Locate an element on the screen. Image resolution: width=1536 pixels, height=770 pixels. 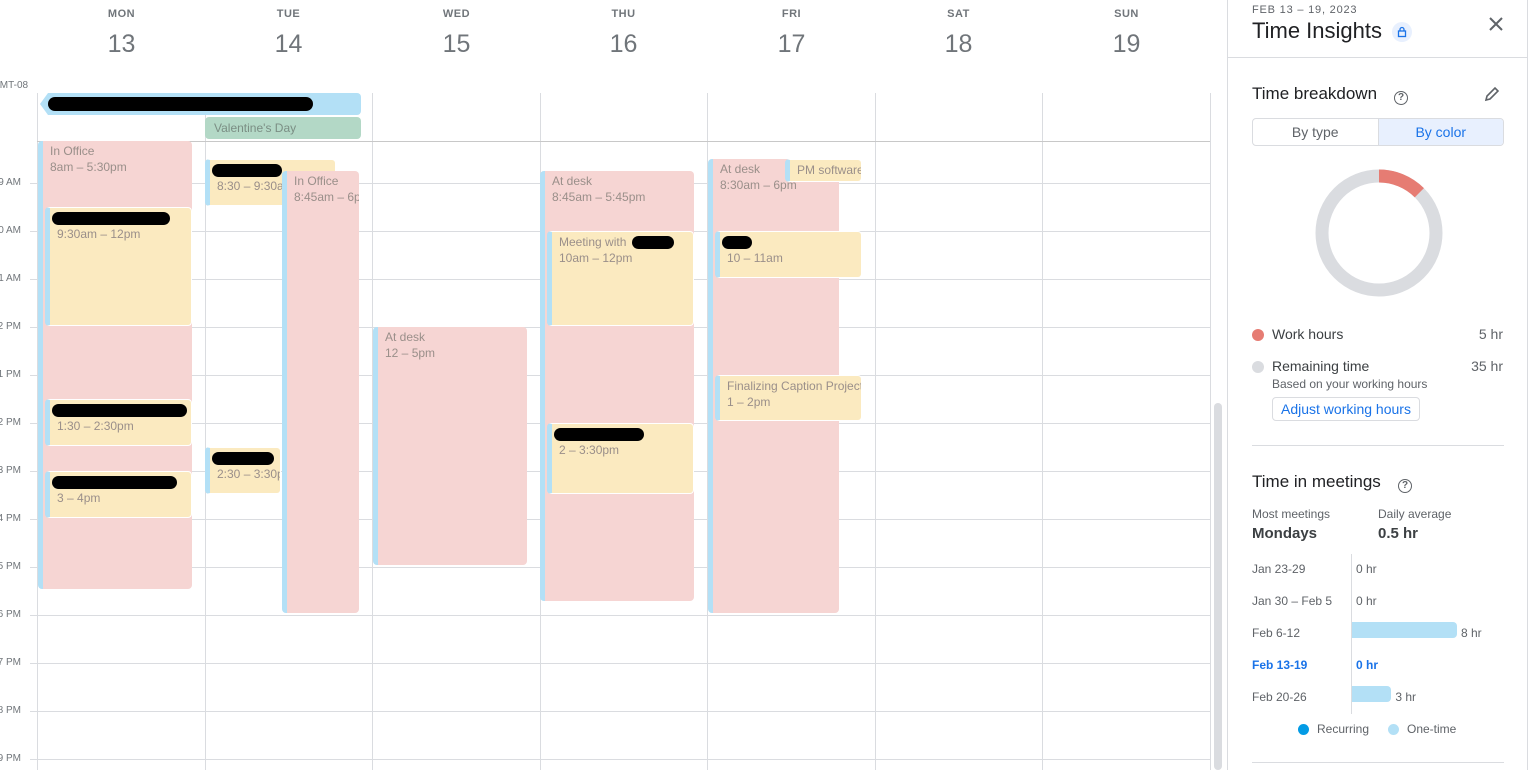
close-icon is located at coordinates (1496, 24).